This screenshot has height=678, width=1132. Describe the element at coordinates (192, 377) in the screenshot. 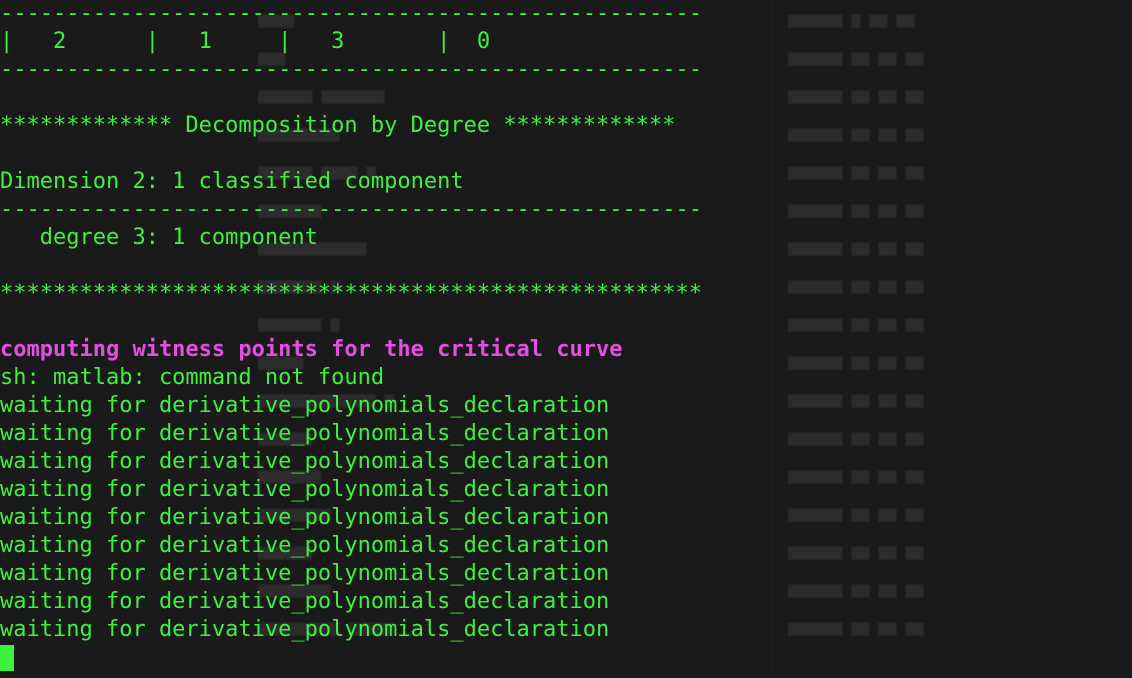

I see `error-message: sh: matlab: command not found` at that location.